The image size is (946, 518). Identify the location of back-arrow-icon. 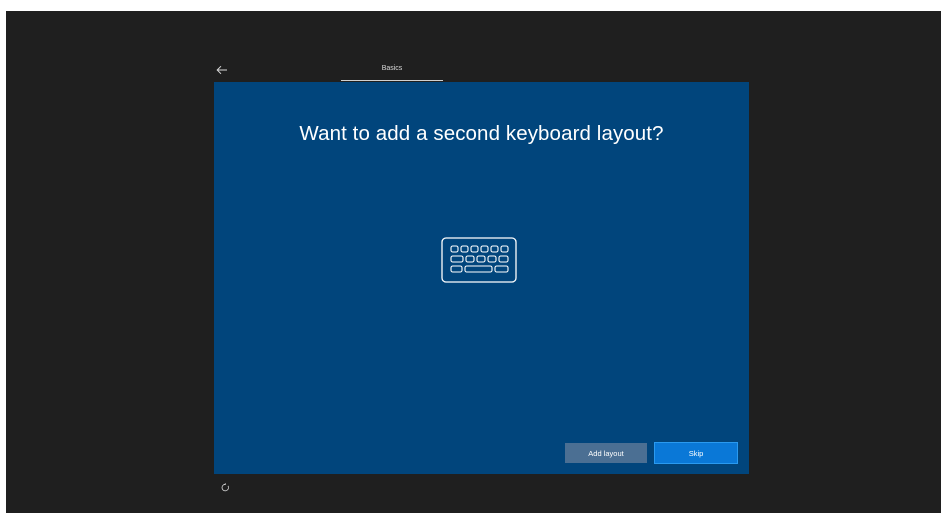
(221, 70).